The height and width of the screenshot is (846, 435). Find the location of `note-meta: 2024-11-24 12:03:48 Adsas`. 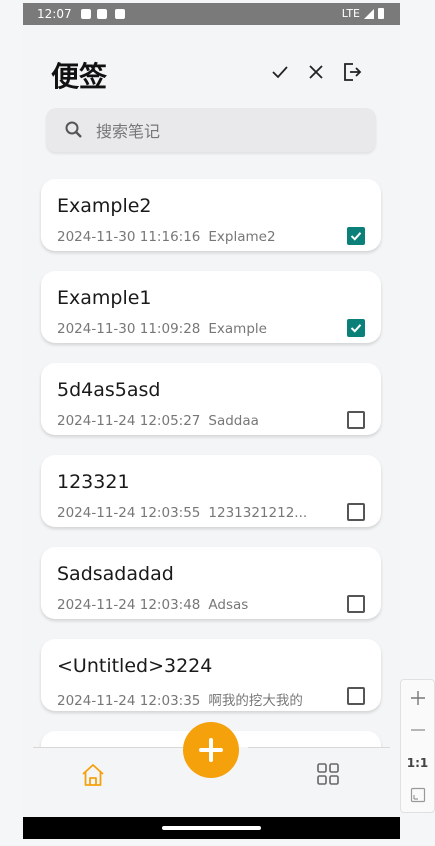

note-meta: 2024-11-24 12:03:48 Adsas is located at coordinates (152, 605).